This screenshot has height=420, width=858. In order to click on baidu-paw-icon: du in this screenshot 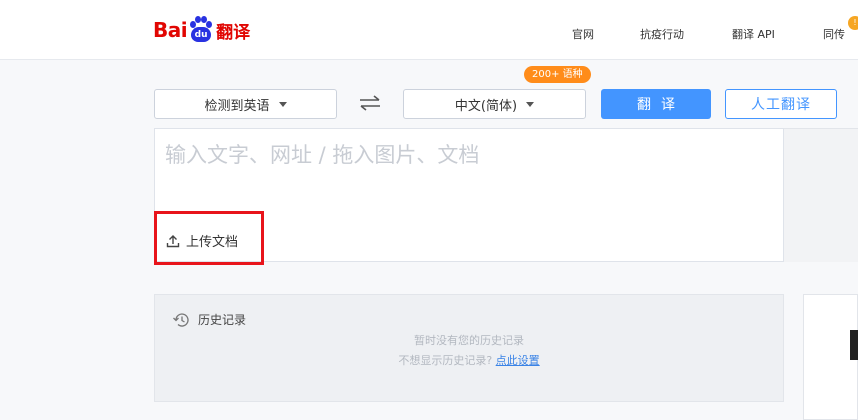, I will do `click(201, 30)`.